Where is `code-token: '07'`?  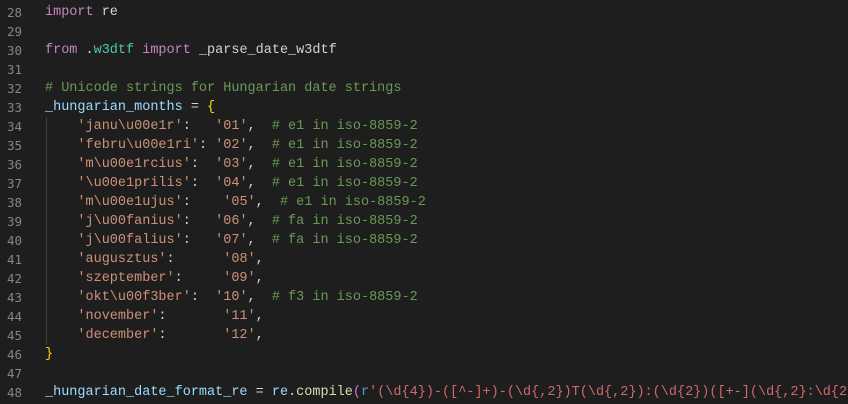 code-token: '07' is located at coordinates (231, 240).